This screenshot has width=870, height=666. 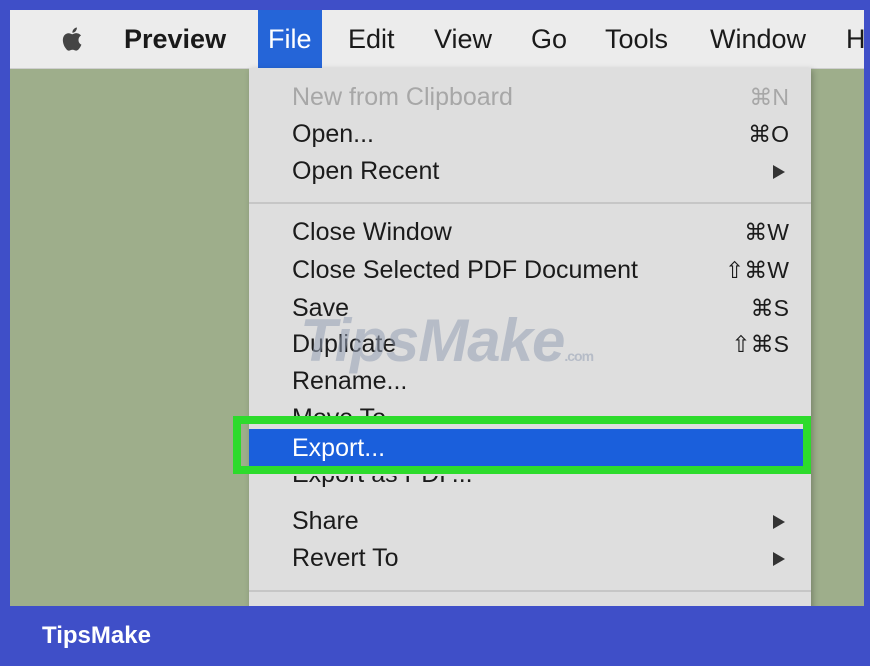 What do you see at coordinates (463, 39) in the screenshot?
I see `menu-view: View` at bounding box center [463, 39].